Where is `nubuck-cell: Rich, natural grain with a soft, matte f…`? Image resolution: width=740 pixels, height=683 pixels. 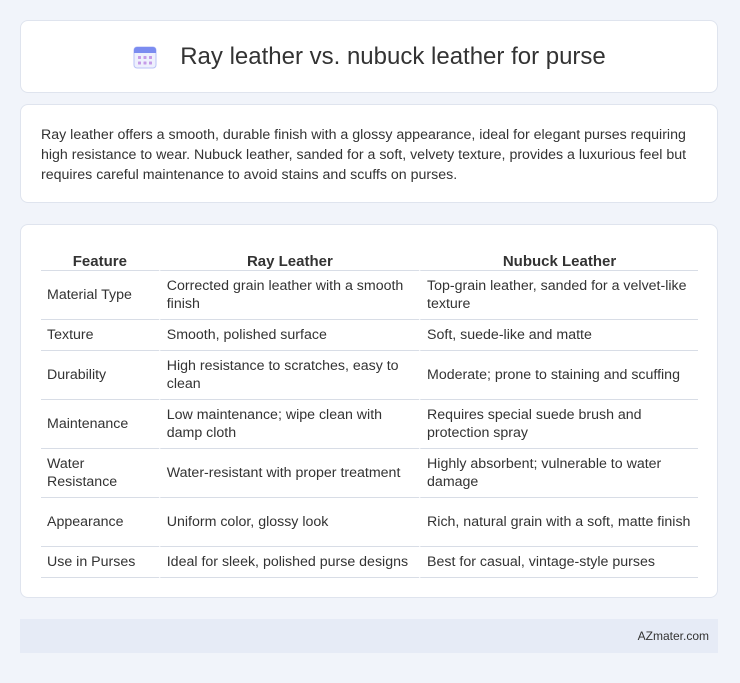 nubuck-cell: Rich, natural grain with a soft, matte f… is located at coordinates (558, 522).